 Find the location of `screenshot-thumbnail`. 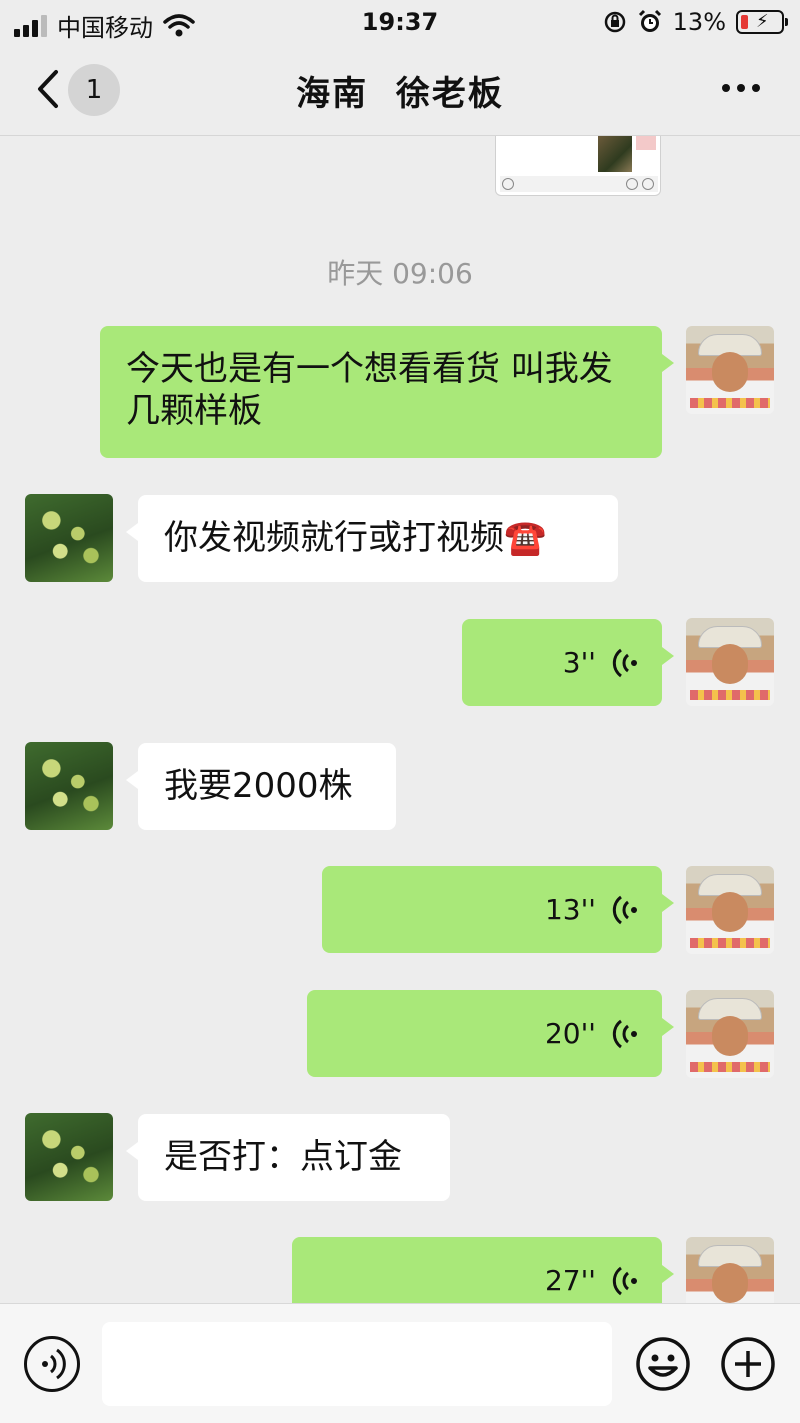

screenshot-thumbnail is located at coordinates (578, 166).